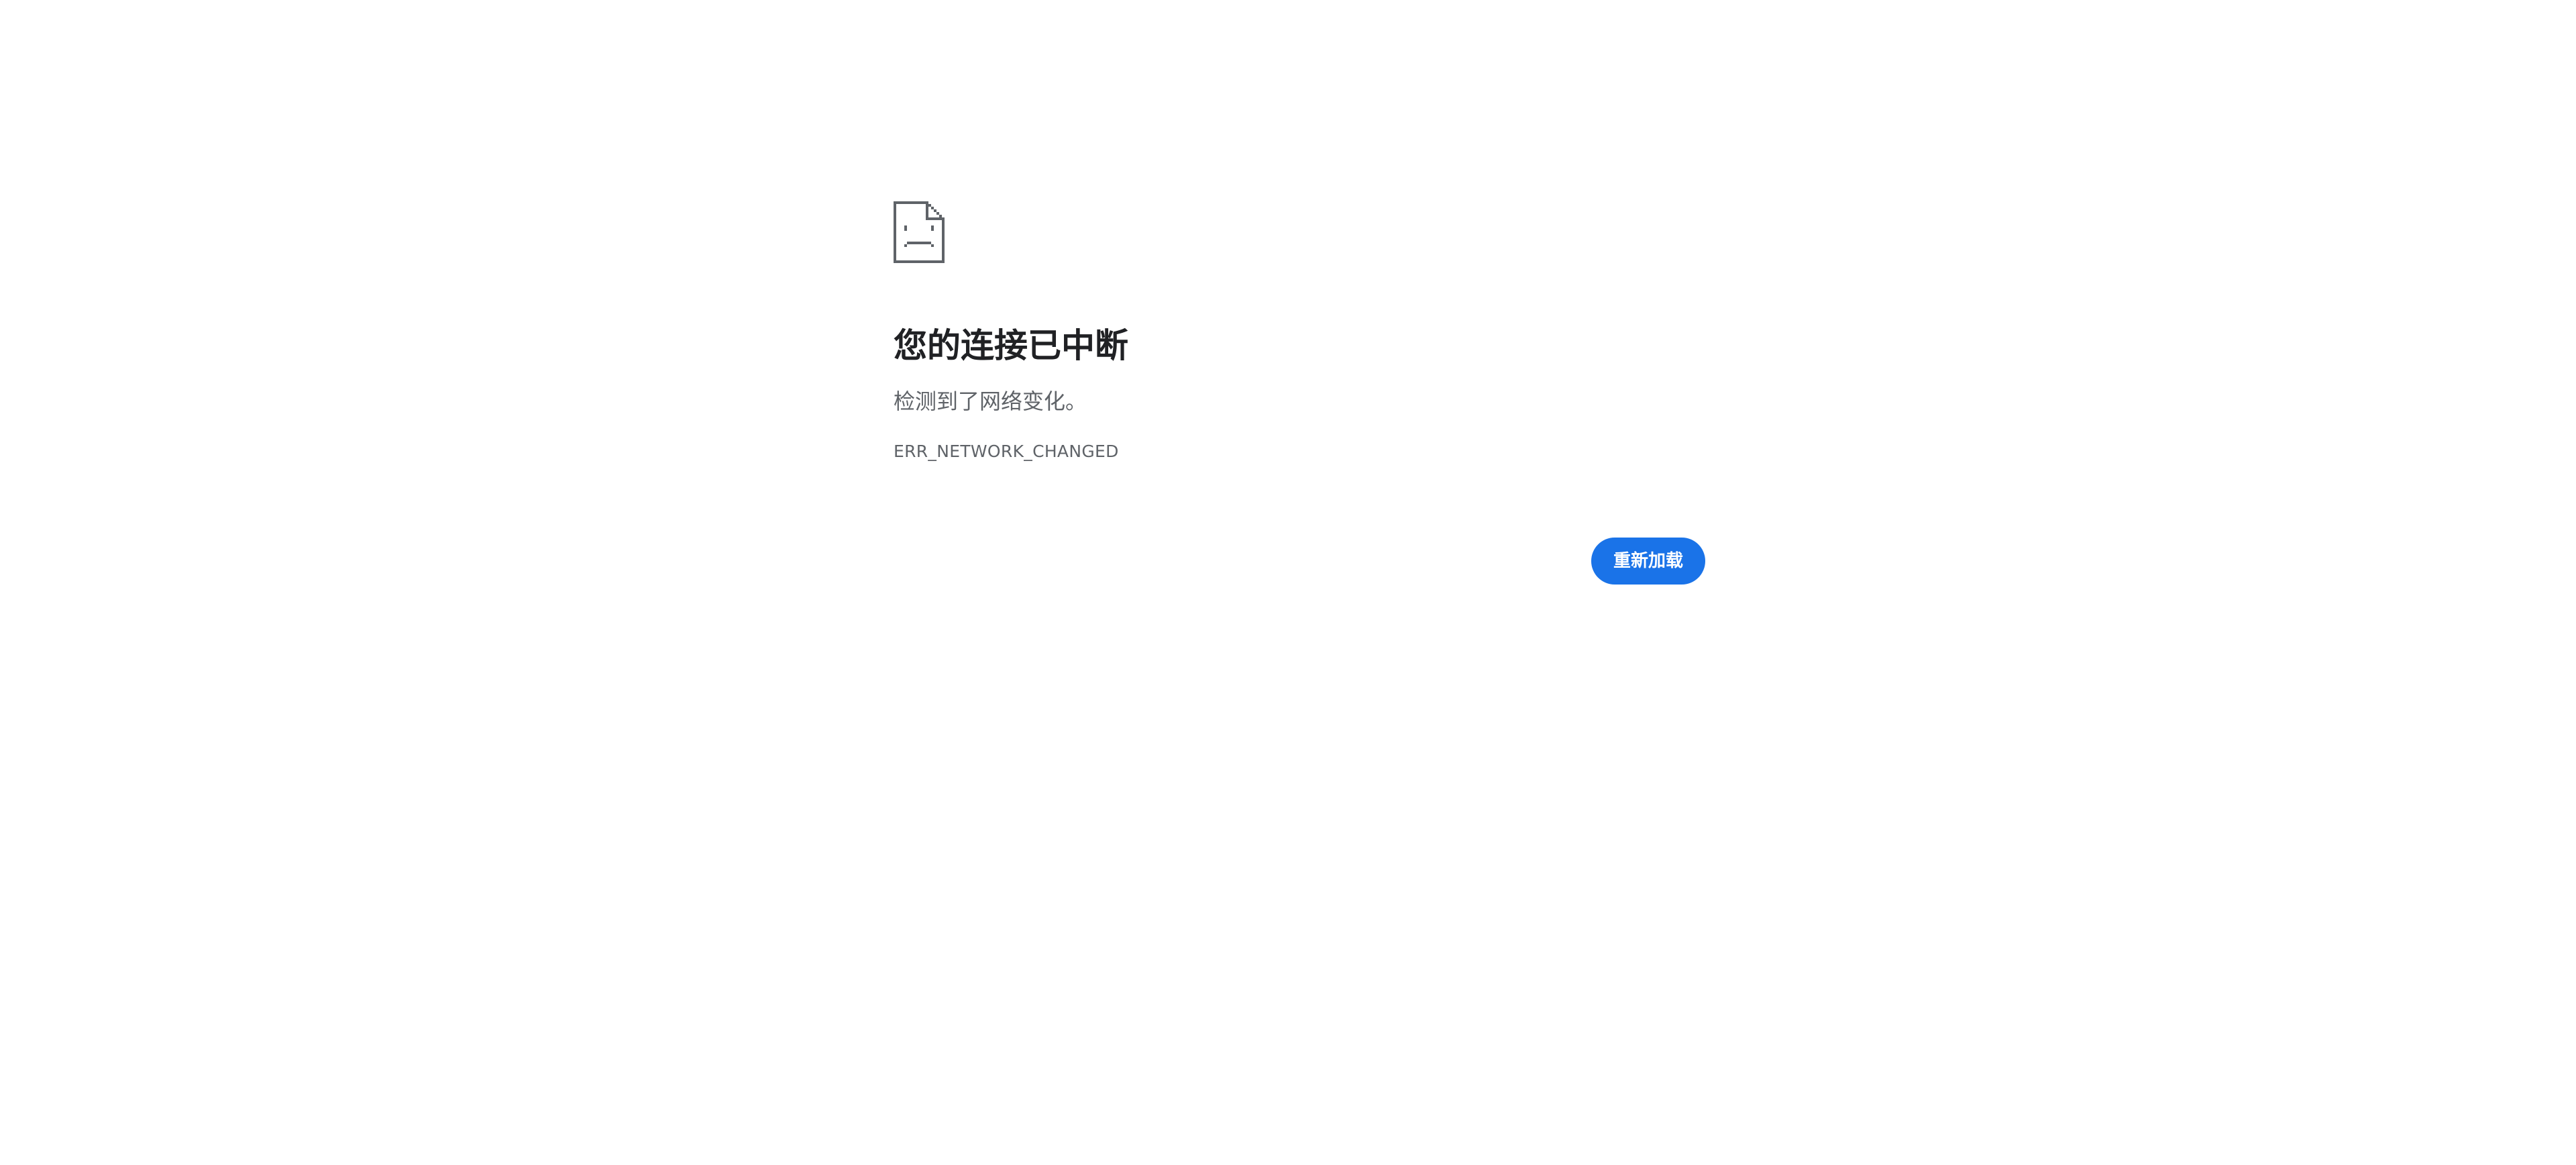 The height and width of the screenshot is (1165, 2576). I want to click on error-description: 检测到了网络变化。, so click(990, 401).